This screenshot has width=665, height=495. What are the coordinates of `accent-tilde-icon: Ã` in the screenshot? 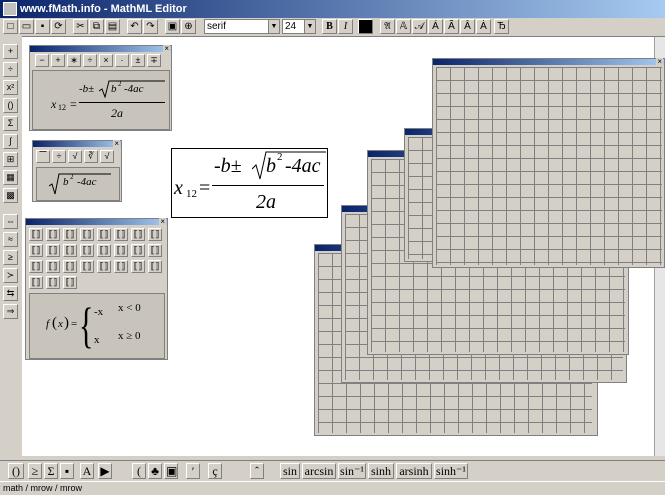 It's located at (451, 26).